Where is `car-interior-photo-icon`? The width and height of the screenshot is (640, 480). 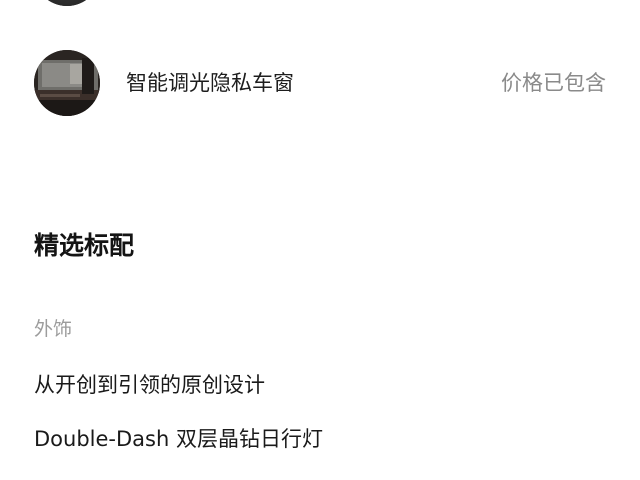 car-interior-photo-icon is located at coordinates (67, 83).